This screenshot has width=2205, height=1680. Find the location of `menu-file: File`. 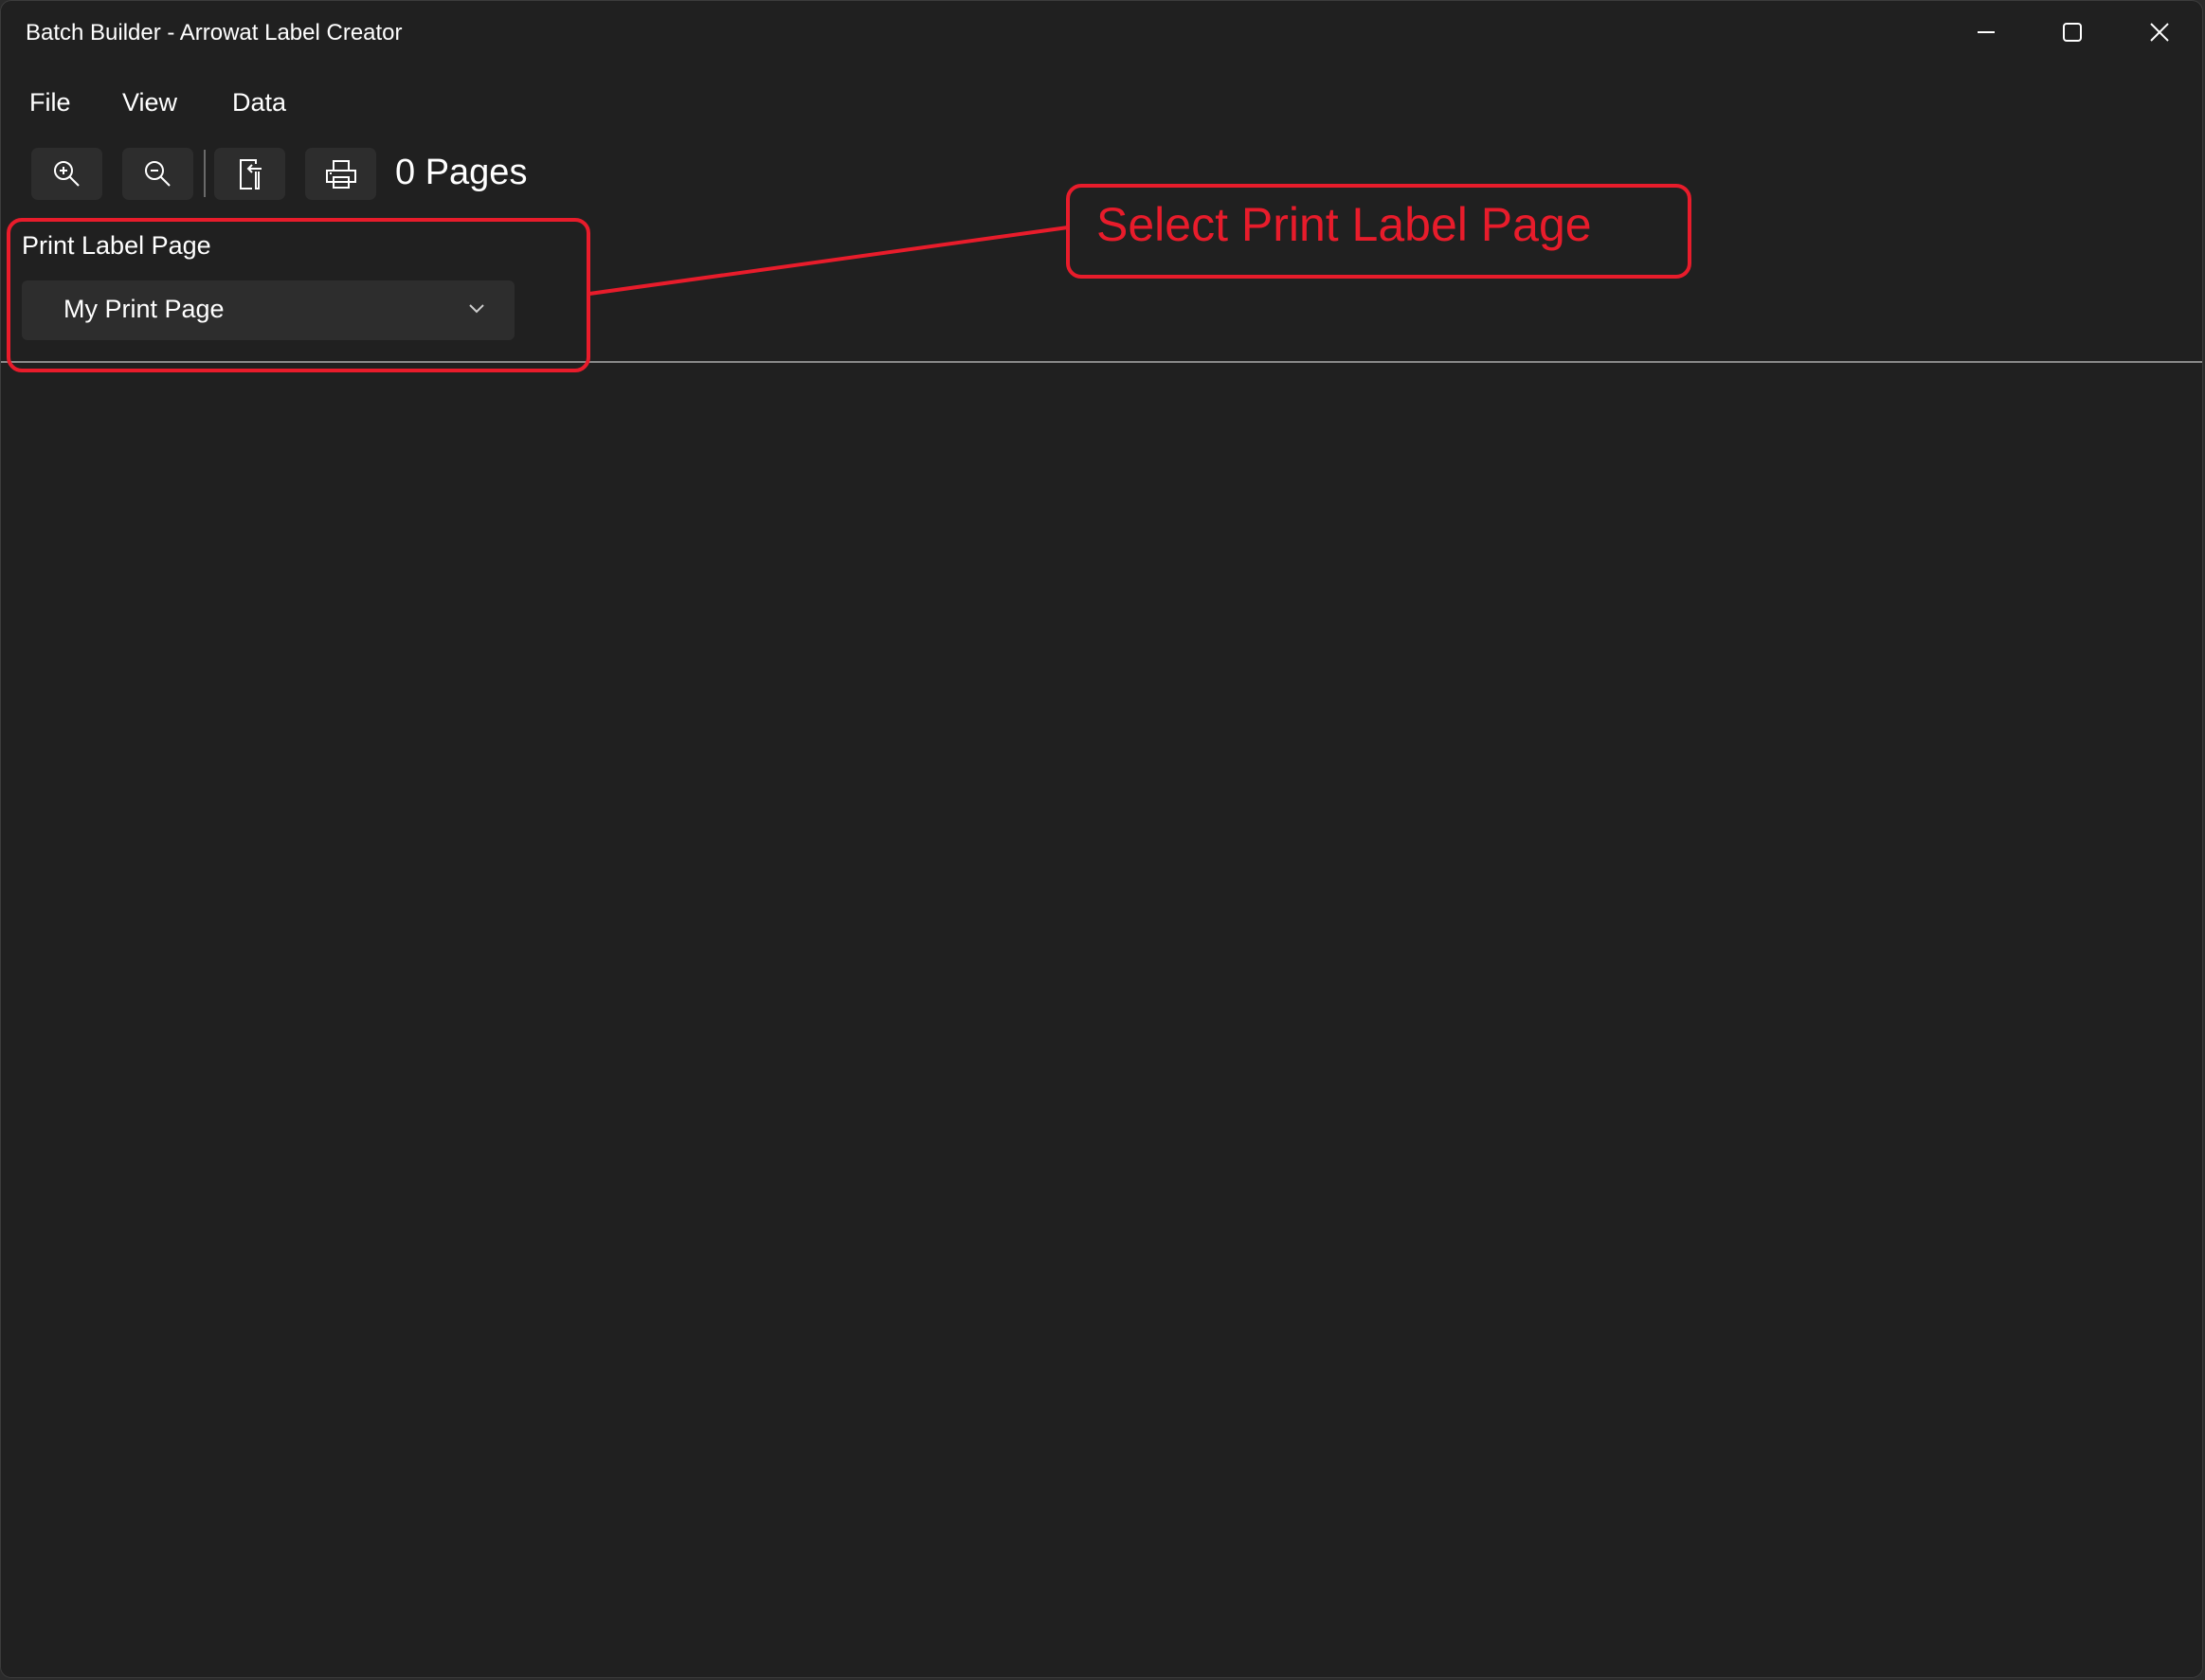

menu-file: File is located at coordinates (50, 102).